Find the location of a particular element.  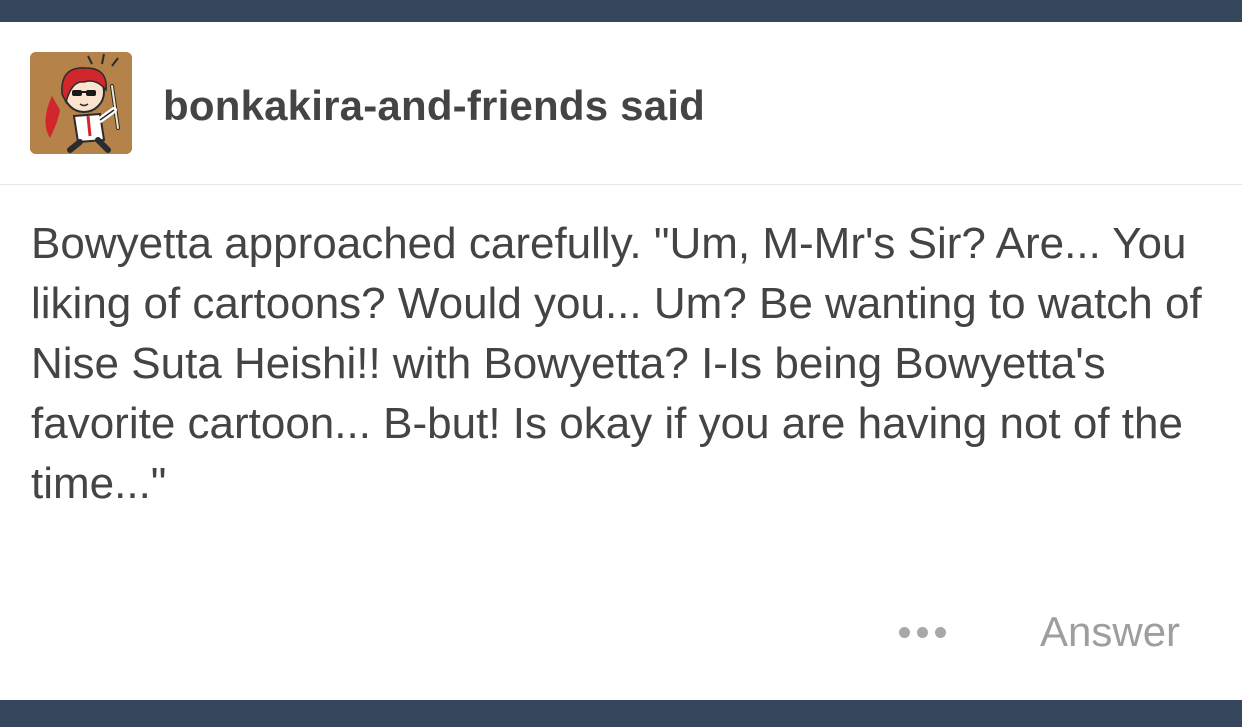

ellipsis-icon is located at coordinates (922, 632).